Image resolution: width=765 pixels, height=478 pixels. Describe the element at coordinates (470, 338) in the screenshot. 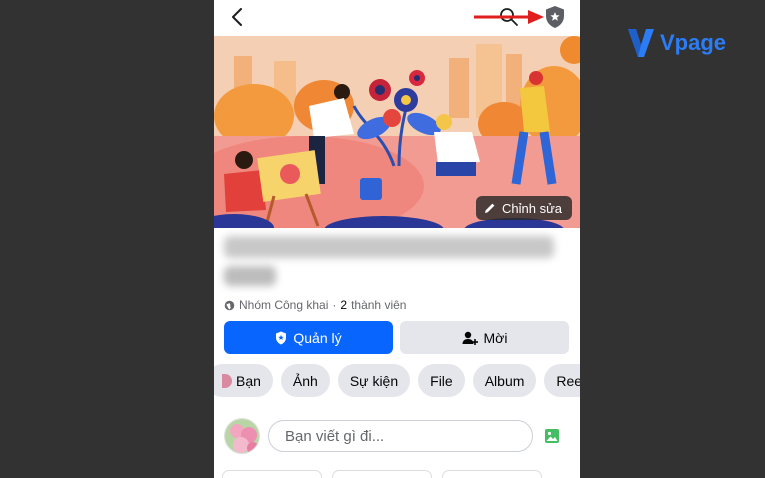

I see `add-person-icon` at that location.